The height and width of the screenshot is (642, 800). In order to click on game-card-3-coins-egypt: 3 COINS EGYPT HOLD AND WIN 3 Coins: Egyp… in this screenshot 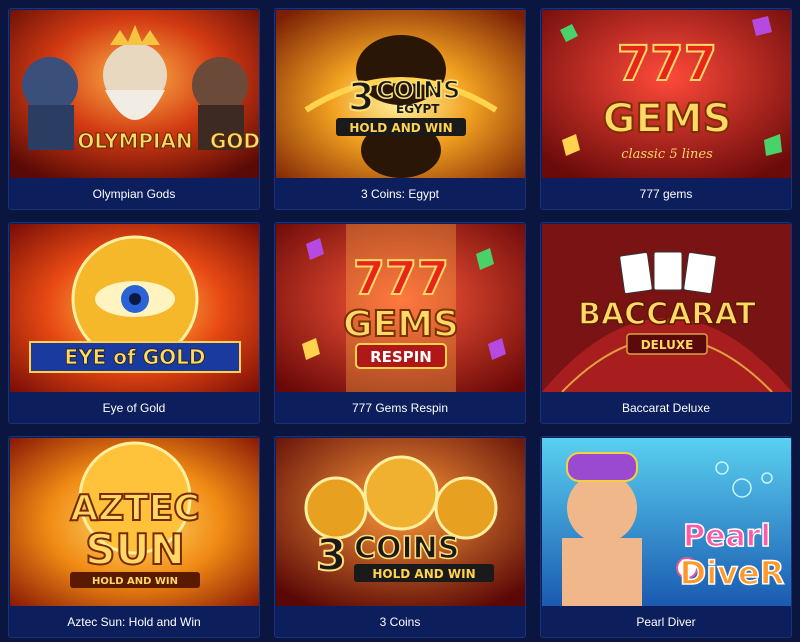, I will do `click(400, 109)`.